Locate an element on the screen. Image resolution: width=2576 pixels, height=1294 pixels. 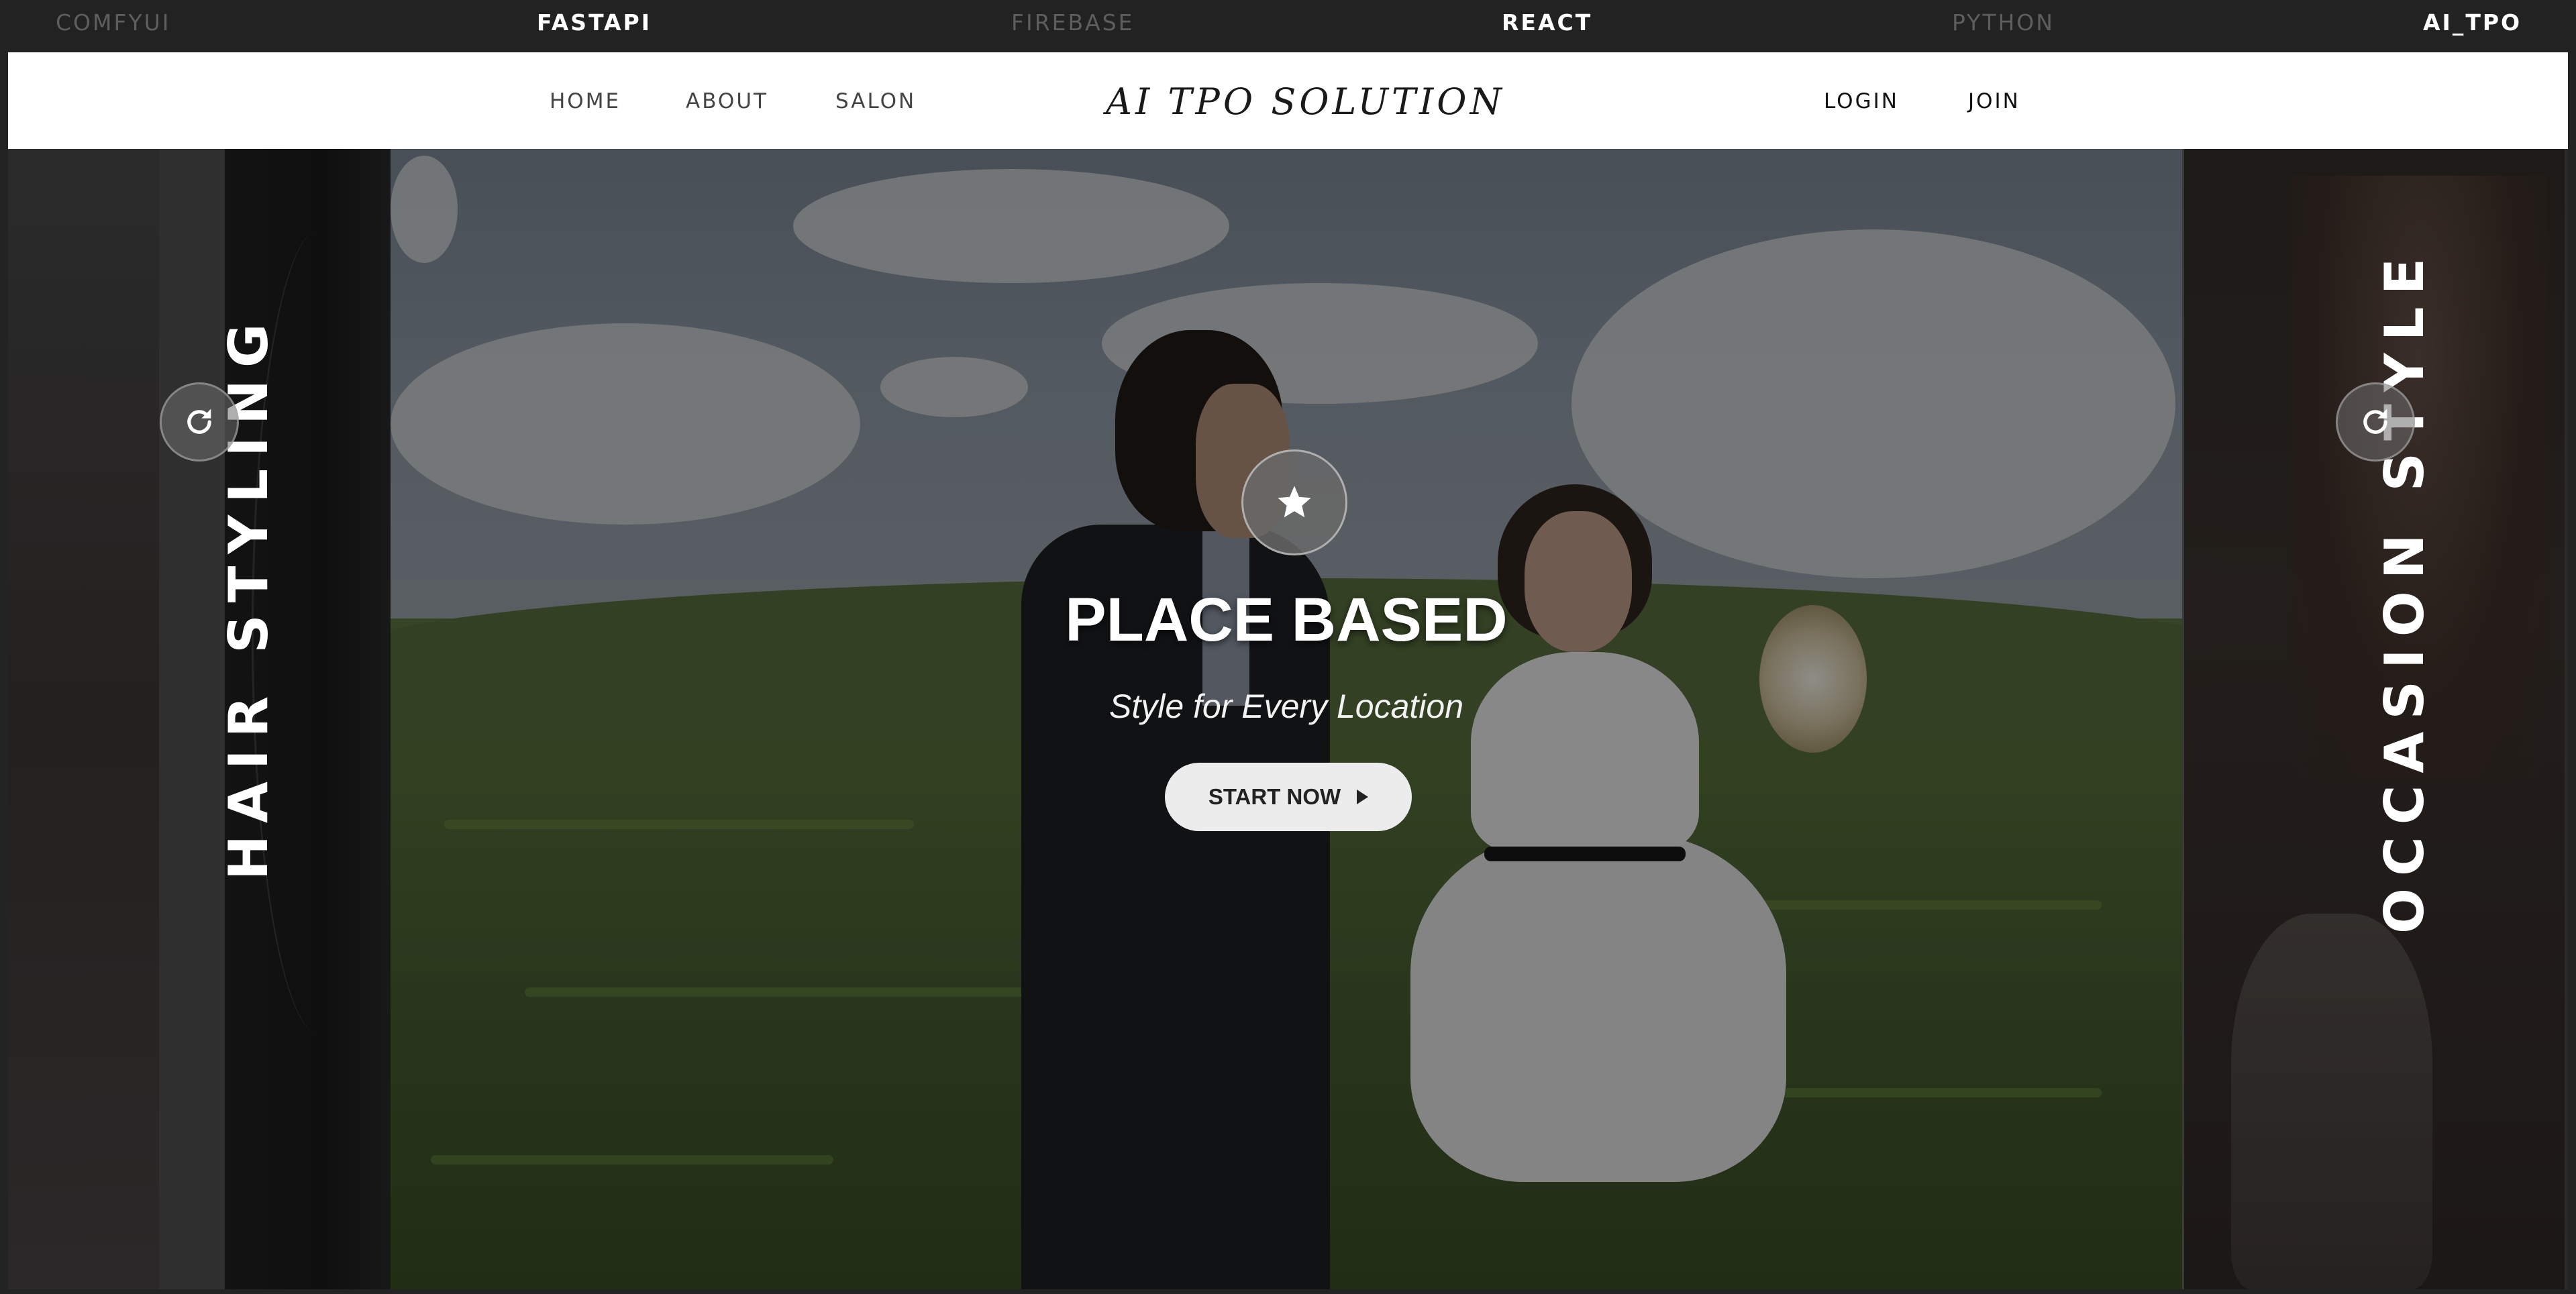
hero-title: PLACE BASED is located at coordinates (1286, 620).